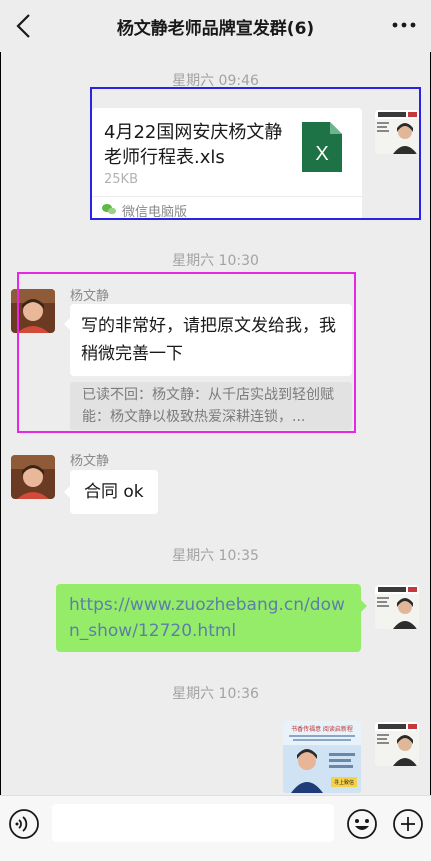 The image size is (431, 861). What do you see at coordinates (215, 261) in the screenshot?
I see `timestamp: 星期六 10:30` at bounding box center [215, 261].